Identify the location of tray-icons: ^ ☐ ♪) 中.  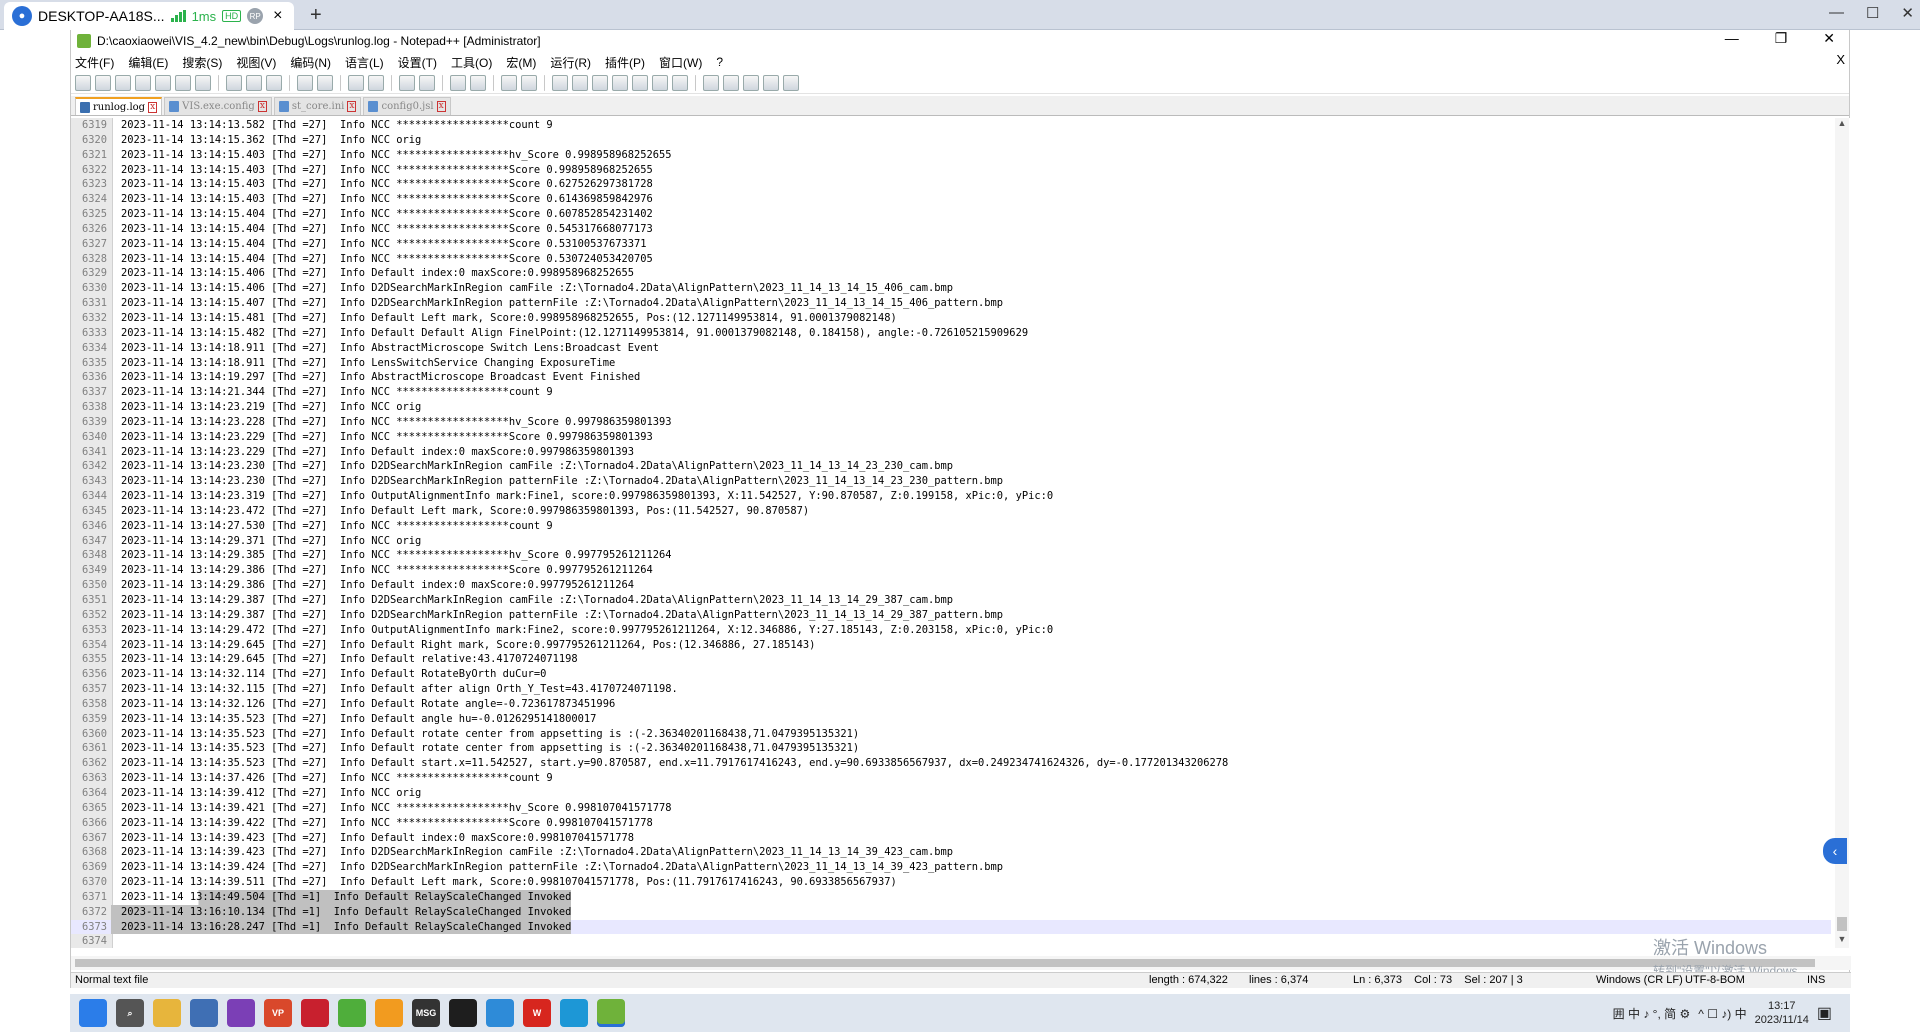
(1722, 1013).